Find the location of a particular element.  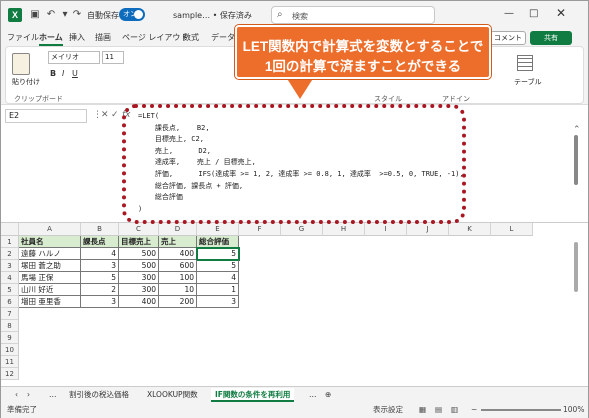

table-icon is located at coordinates (525, 63).